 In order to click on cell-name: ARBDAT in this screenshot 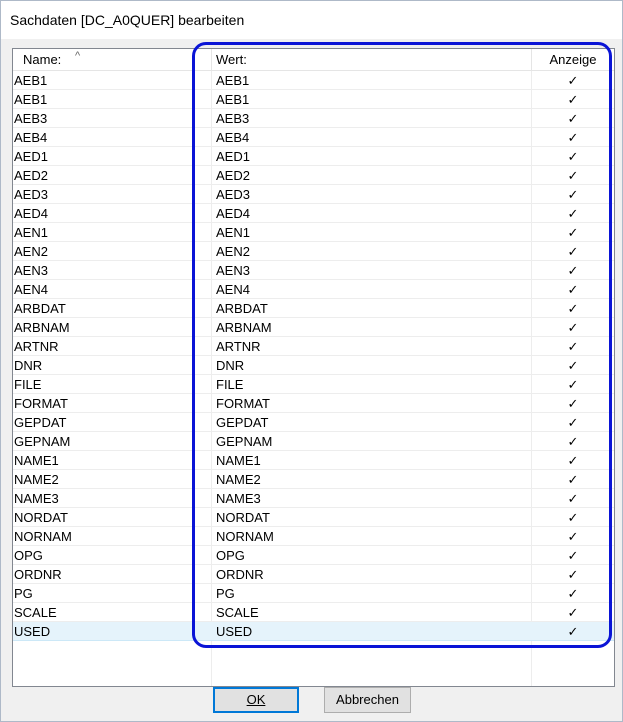, I will do `click(112, 308)`.